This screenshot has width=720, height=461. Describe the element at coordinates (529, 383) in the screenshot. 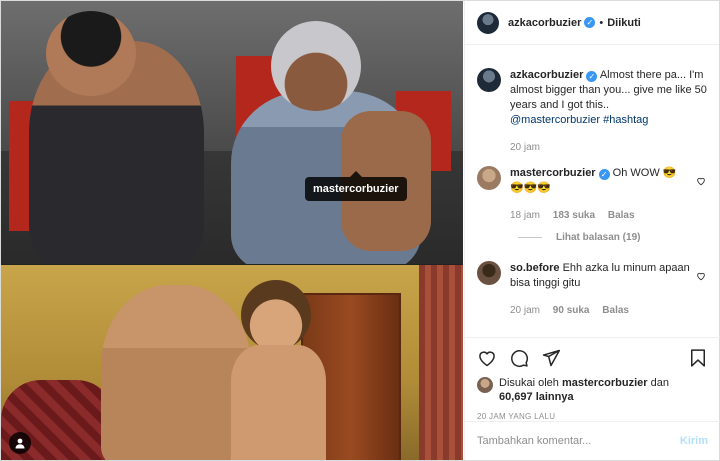

I see `likes-prefix: Disukai oleh` at that location.